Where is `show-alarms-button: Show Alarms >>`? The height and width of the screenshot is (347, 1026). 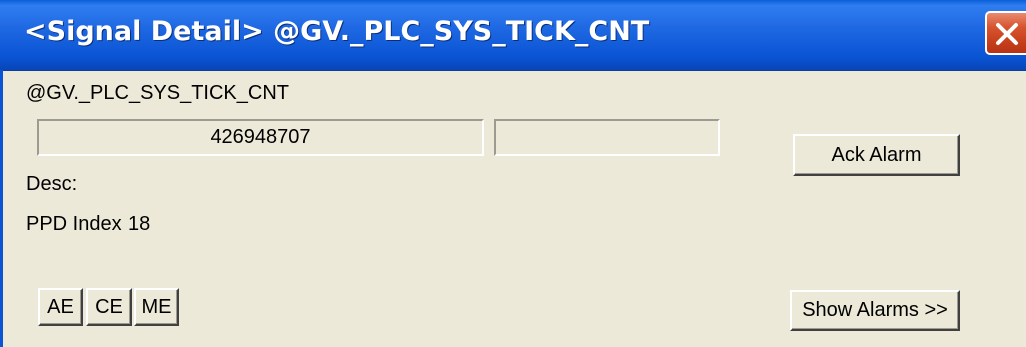
show-alarms-button: Show Alarms >> is located at coordinates (875, 310).